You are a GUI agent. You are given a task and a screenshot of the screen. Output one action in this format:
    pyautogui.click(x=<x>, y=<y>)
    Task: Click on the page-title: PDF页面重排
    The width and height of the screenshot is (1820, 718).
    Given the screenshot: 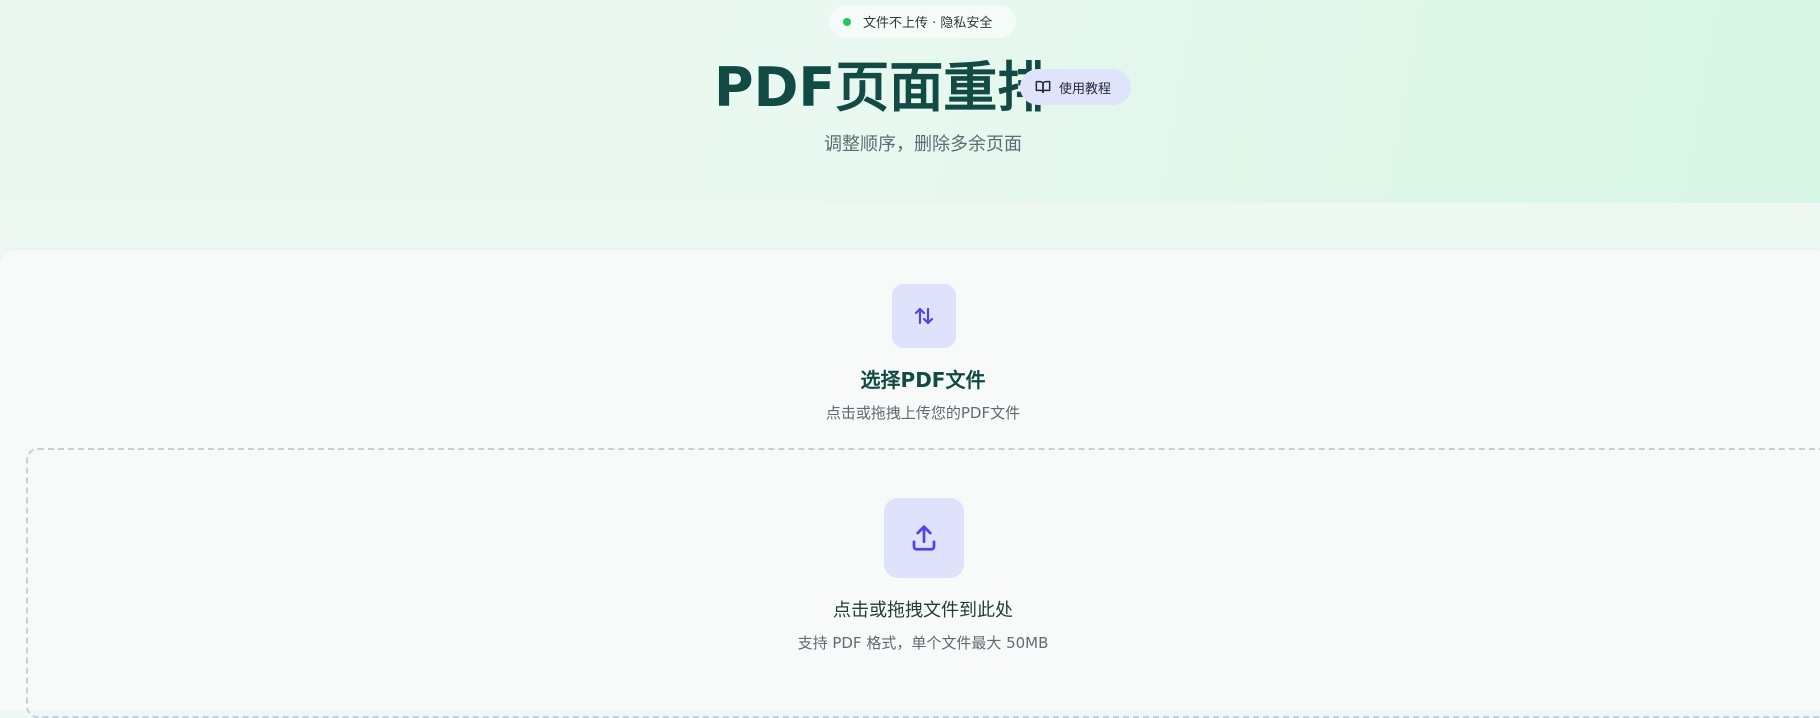 What is the action you would take?
    pyautogui.click(x=883, y=87)
    